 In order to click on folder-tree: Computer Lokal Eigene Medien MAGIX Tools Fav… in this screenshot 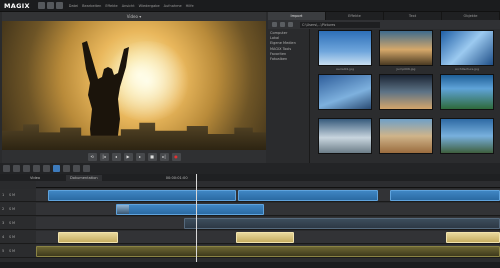, I will do `click(289, 96)`.